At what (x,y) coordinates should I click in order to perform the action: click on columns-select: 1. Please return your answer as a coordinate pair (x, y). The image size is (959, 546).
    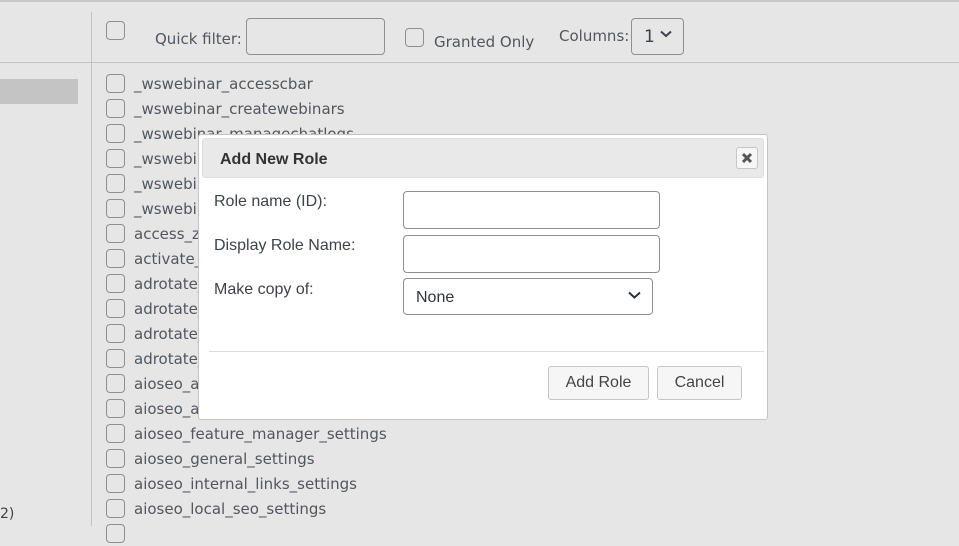
    Looking at the image, I should click on (657, 36).